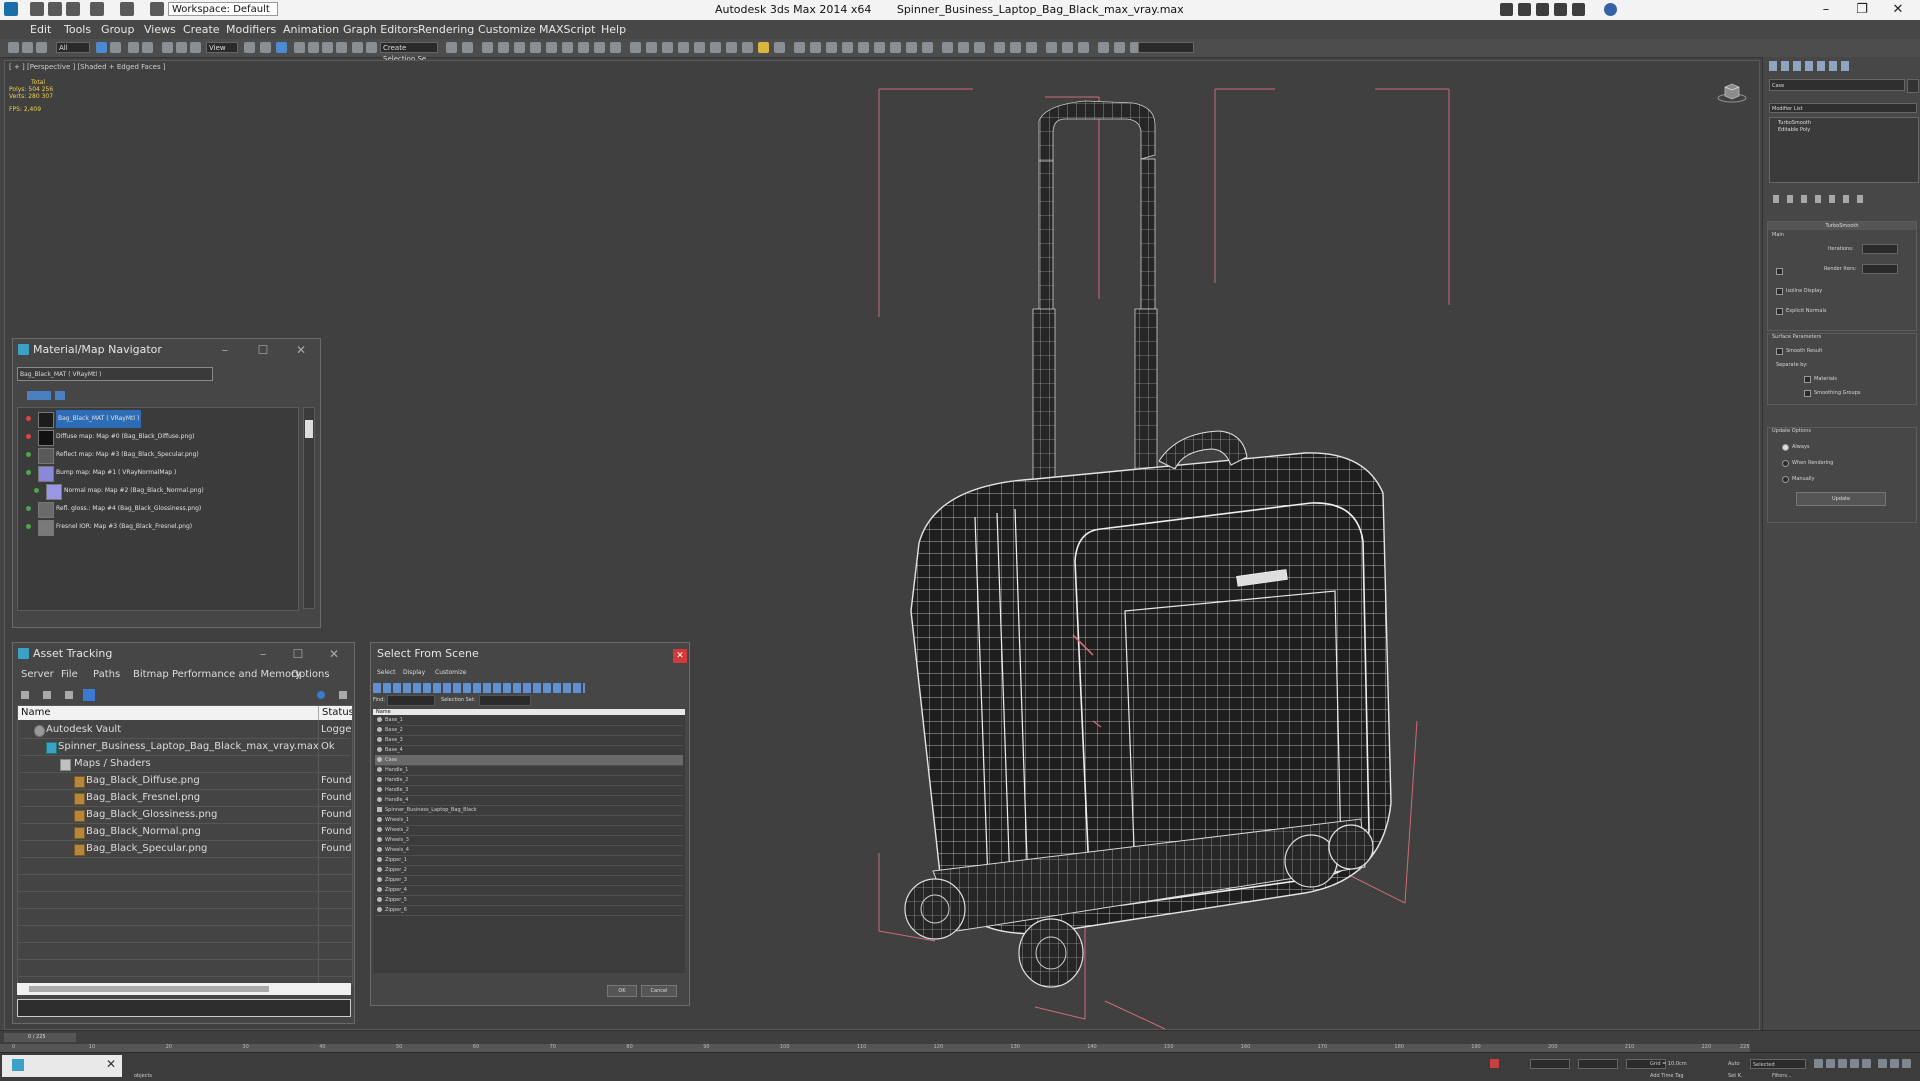  What do you see at coordinates (1794, 130) in the screenshot?
I see `stack-item-editable-poly: Editable Poly` at bounding box center [1794, 130].